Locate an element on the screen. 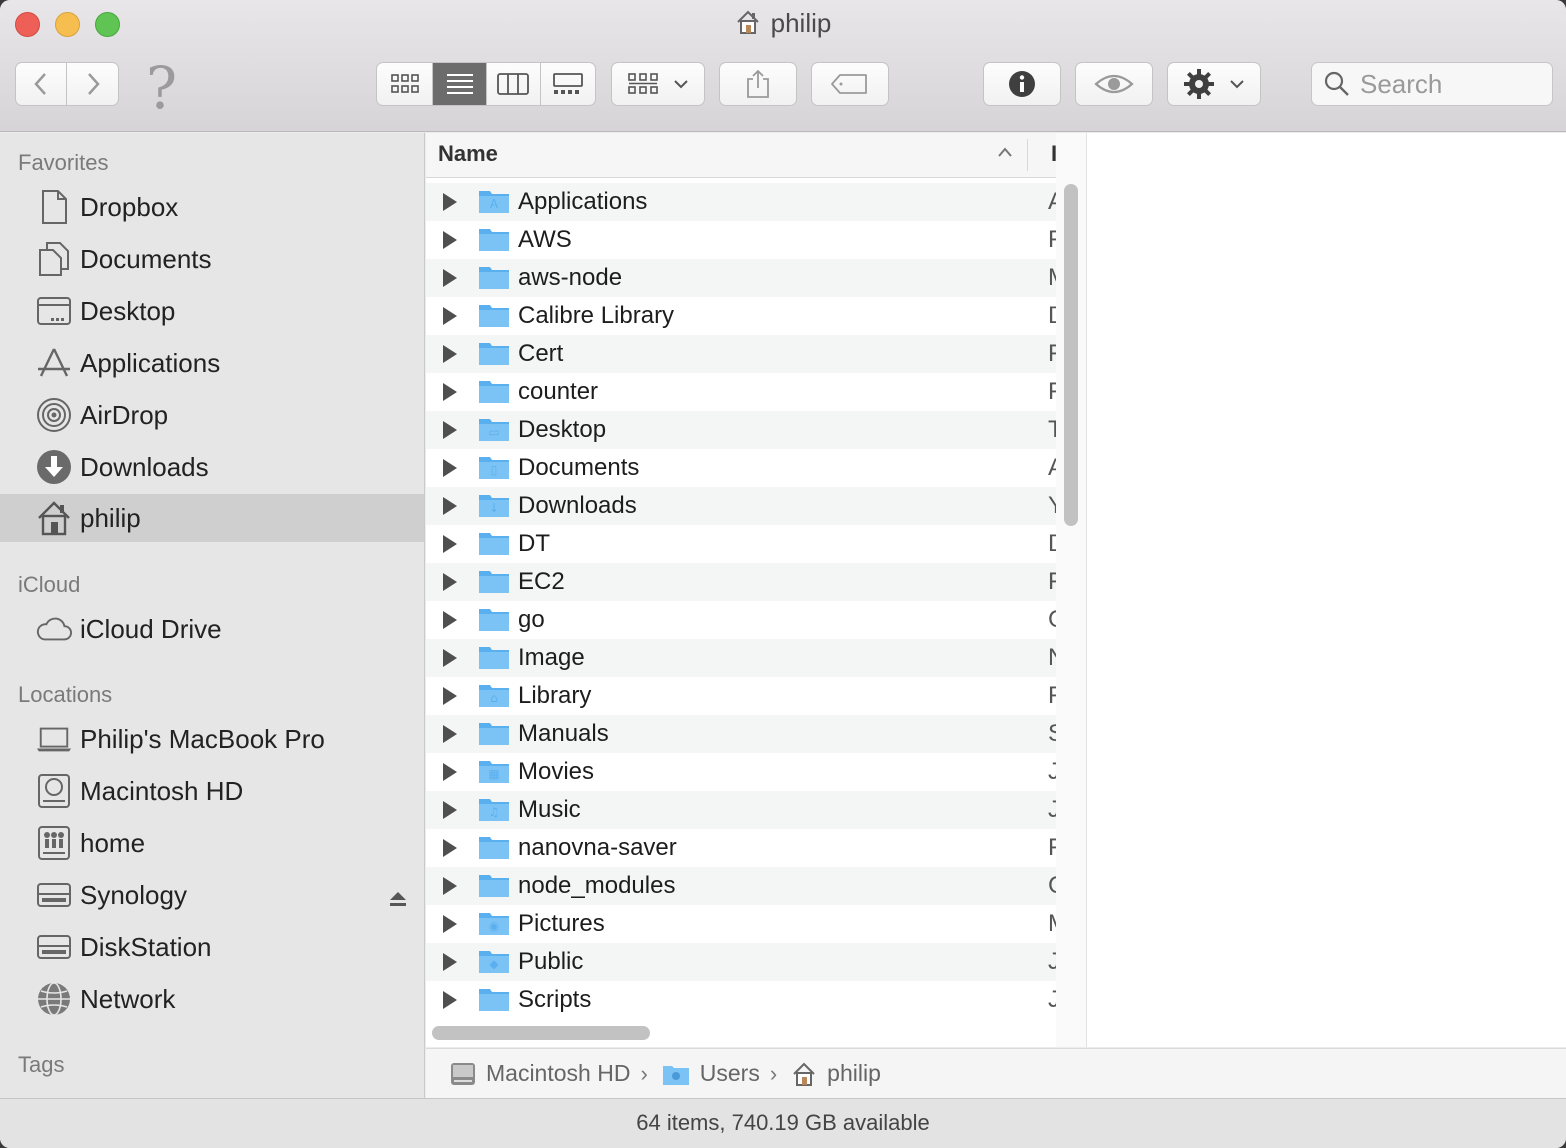  column-view-button is located at coordinates (514, 84).